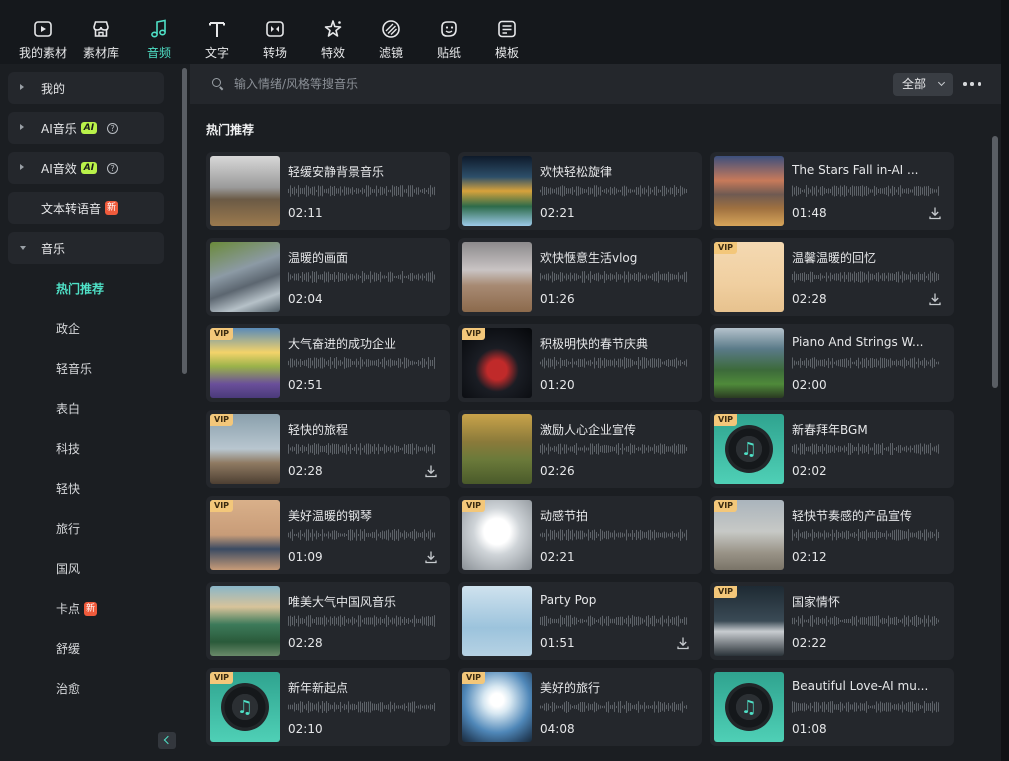  I want to click on track-card: The Stars Fall in-AI ... 01:48, so click(832, 191).